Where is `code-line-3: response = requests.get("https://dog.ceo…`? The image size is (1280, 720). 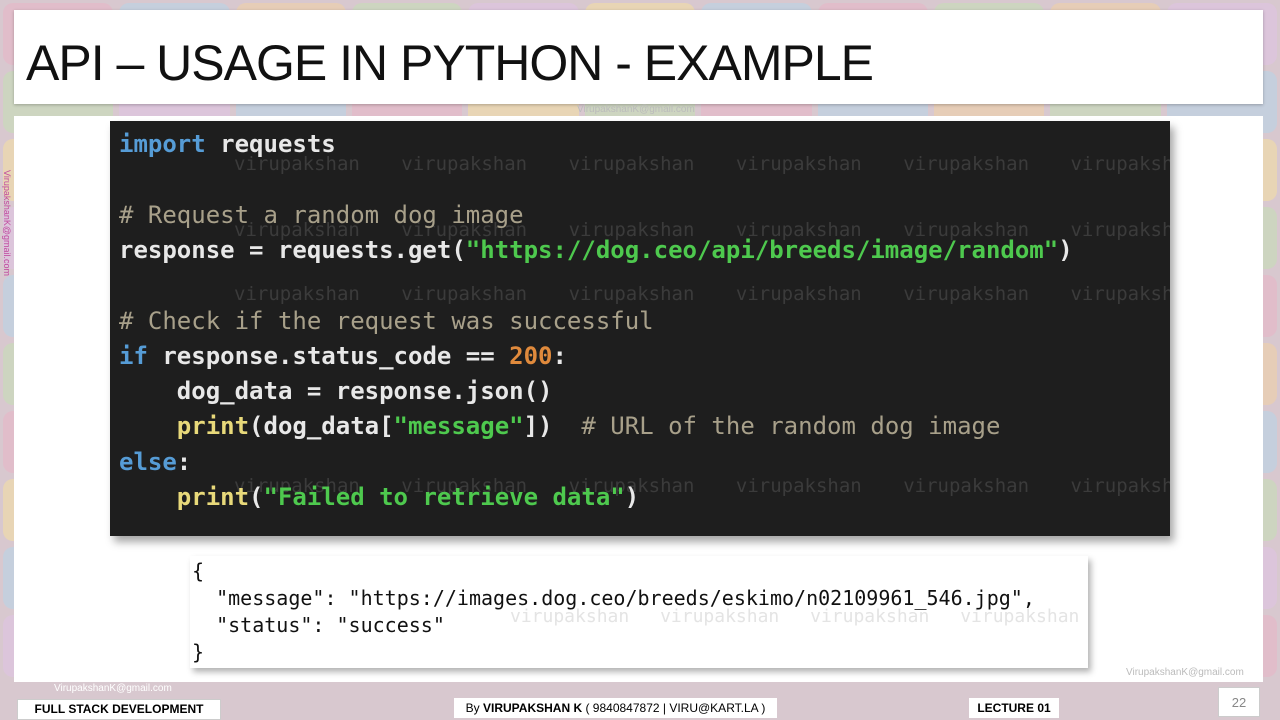
code-line-3: response = requests.get("https://dog.ceo… is located at coordinates (596, 250).